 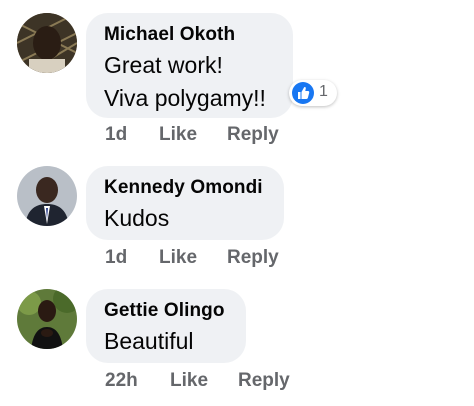 What do you see at coordinates (323, 91) in the screenshot?
I see `reaction-count: 1` at bounding box center [323, 91].